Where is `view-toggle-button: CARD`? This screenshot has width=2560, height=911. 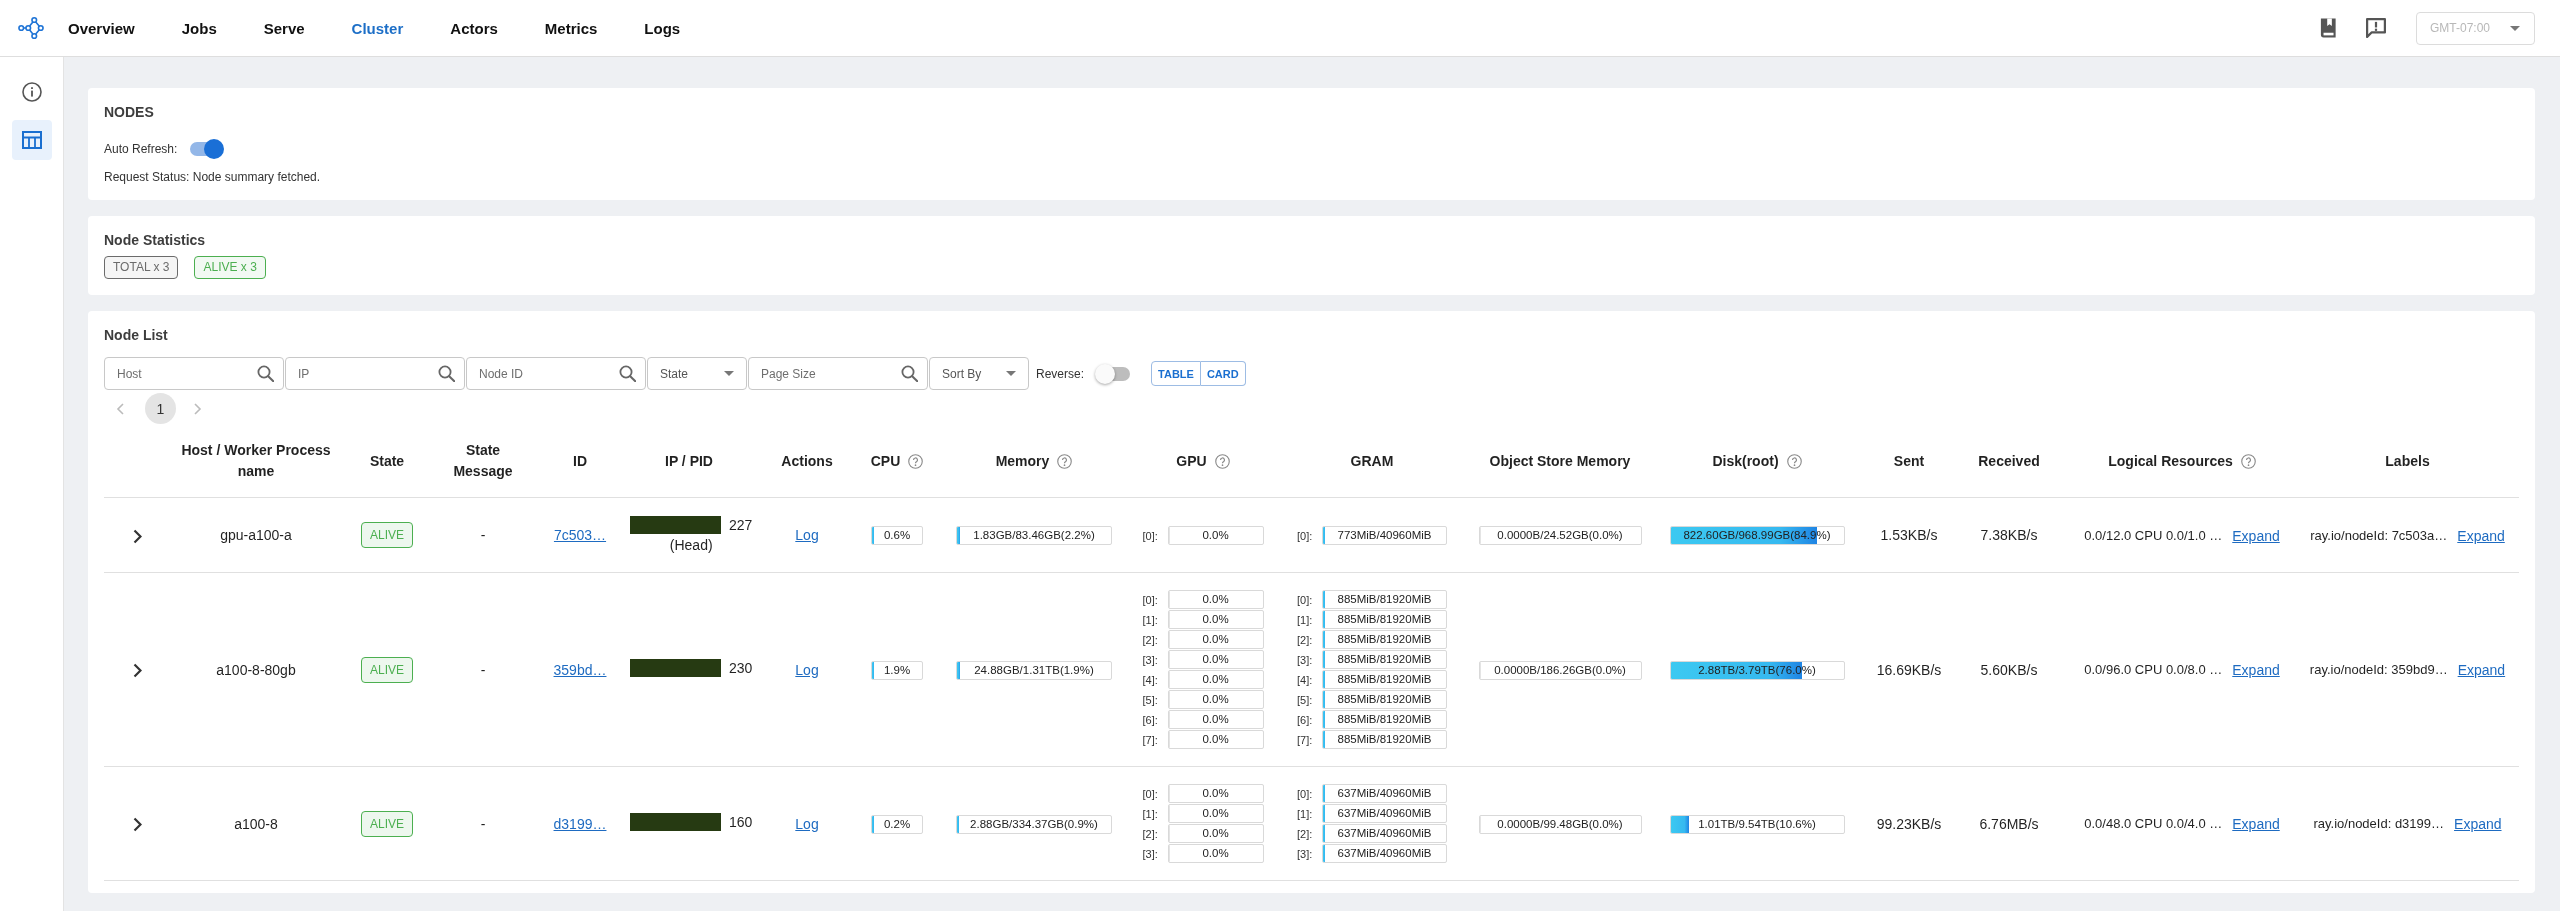
view-toggle-button: CARD is located at coordinates (1223, 373).